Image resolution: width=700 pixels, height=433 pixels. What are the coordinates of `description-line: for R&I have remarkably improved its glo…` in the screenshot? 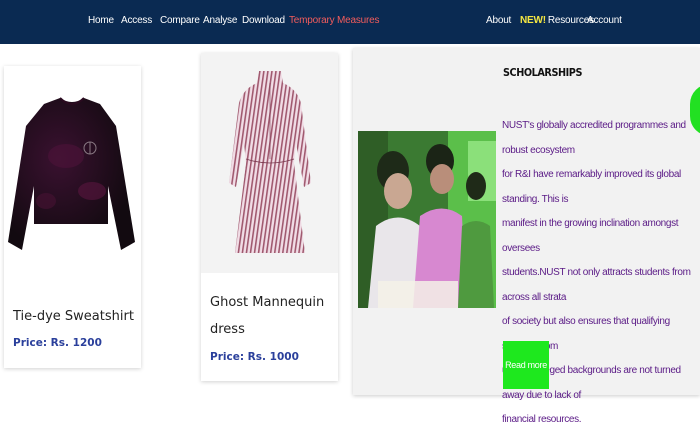 It's located at (591, 187).